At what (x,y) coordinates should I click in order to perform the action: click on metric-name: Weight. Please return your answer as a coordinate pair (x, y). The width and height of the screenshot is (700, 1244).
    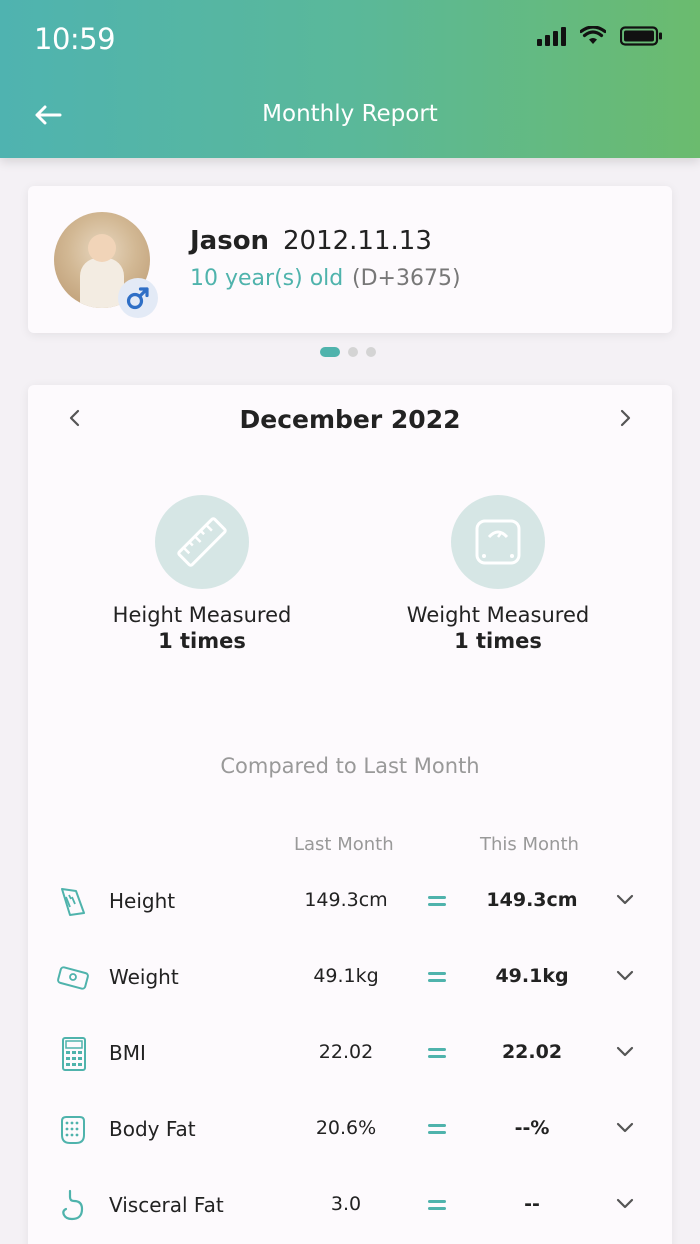
    Looking at the image, I should click on (144, 977).